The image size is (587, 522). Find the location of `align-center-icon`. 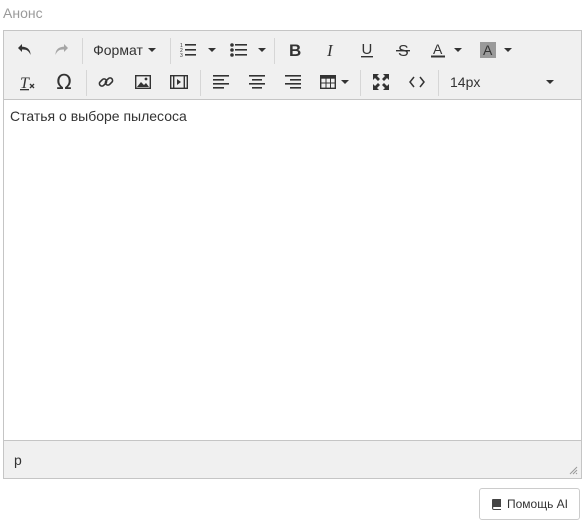

align-center-icon is located at coordinates (257, 82).